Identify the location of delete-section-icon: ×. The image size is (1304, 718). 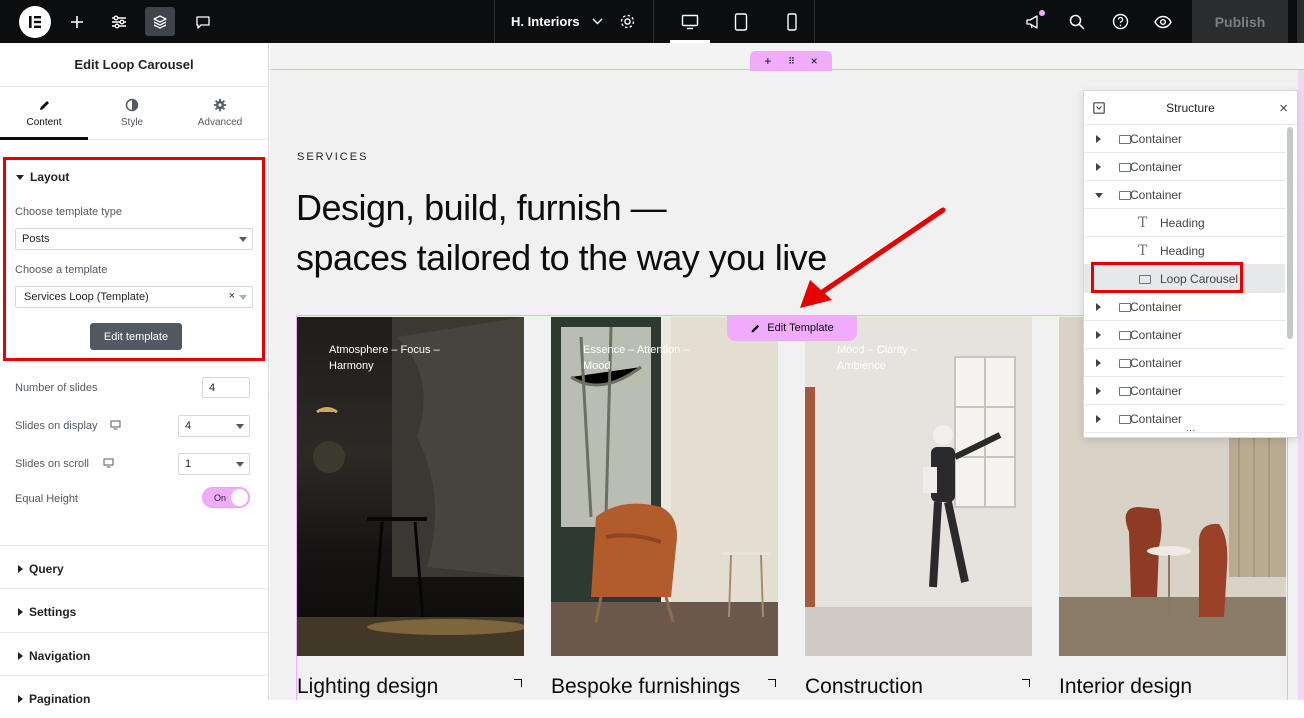
(814, 61).